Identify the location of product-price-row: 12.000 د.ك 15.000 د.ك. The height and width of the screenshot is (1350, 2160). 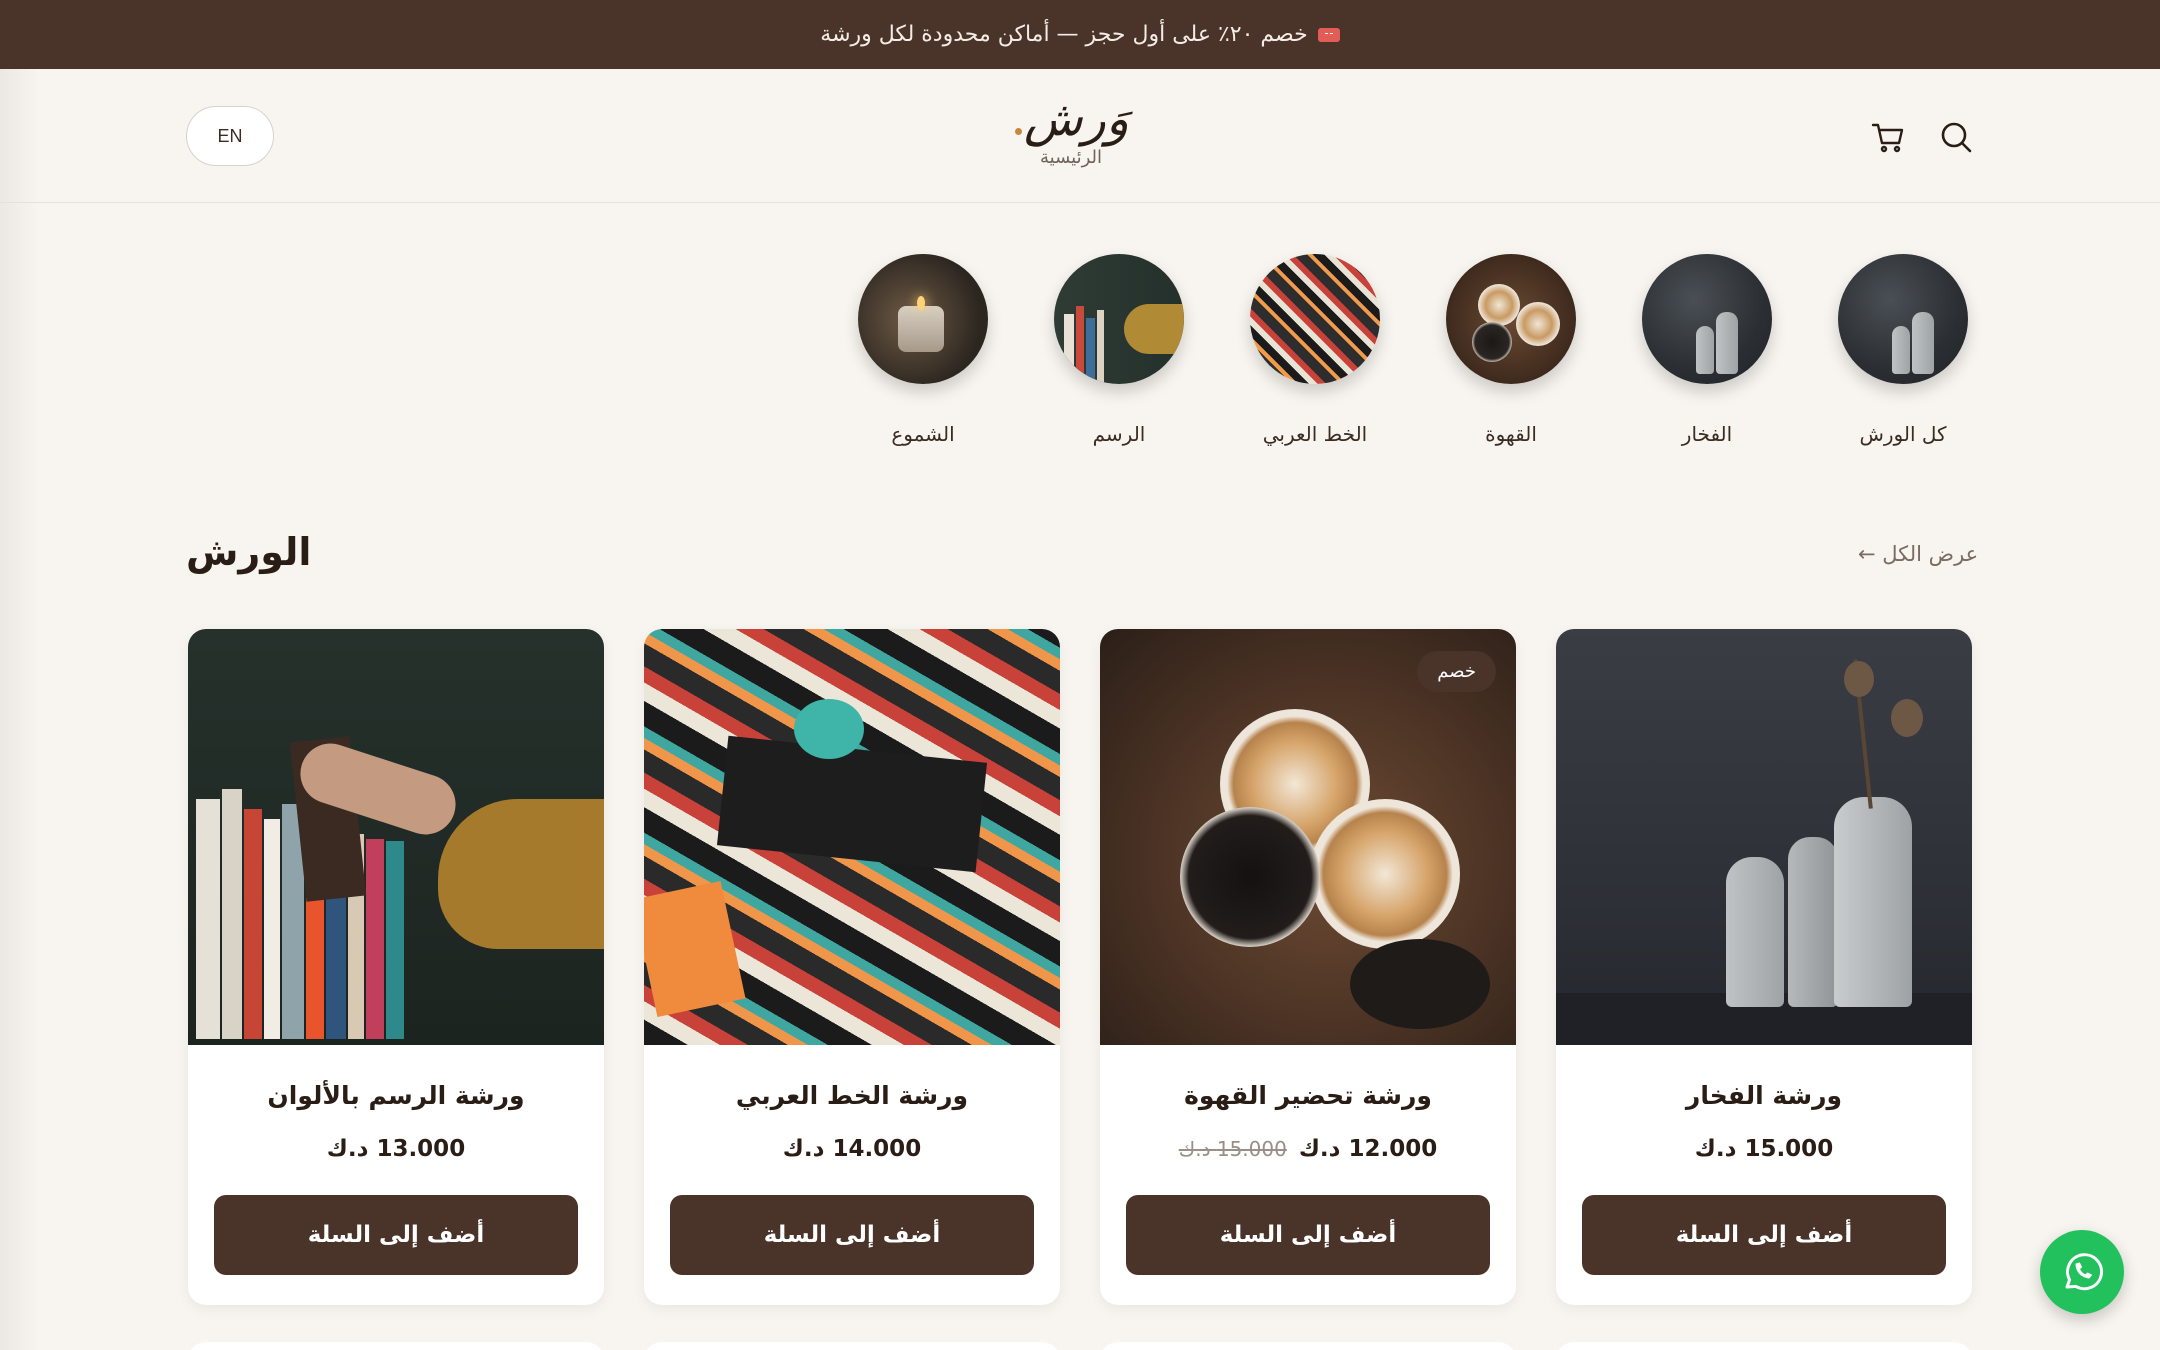
(1308, 1149).